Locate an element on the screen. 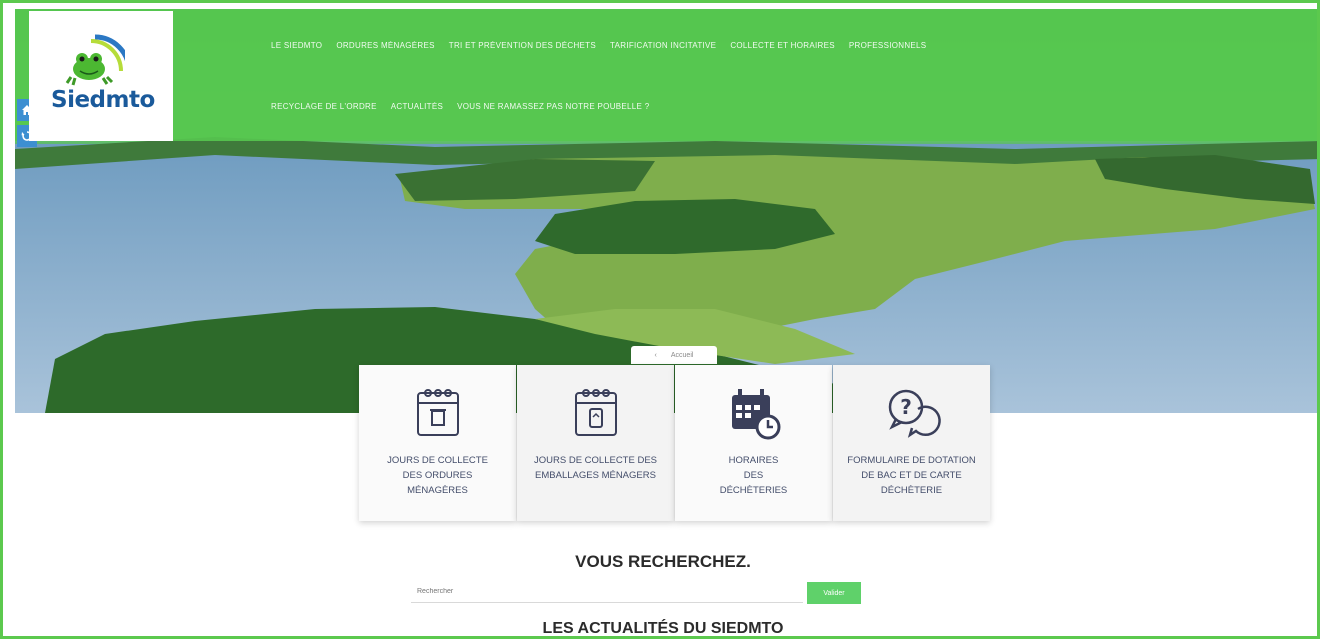  frog-logo-icon is located at coordinates (95, 60).